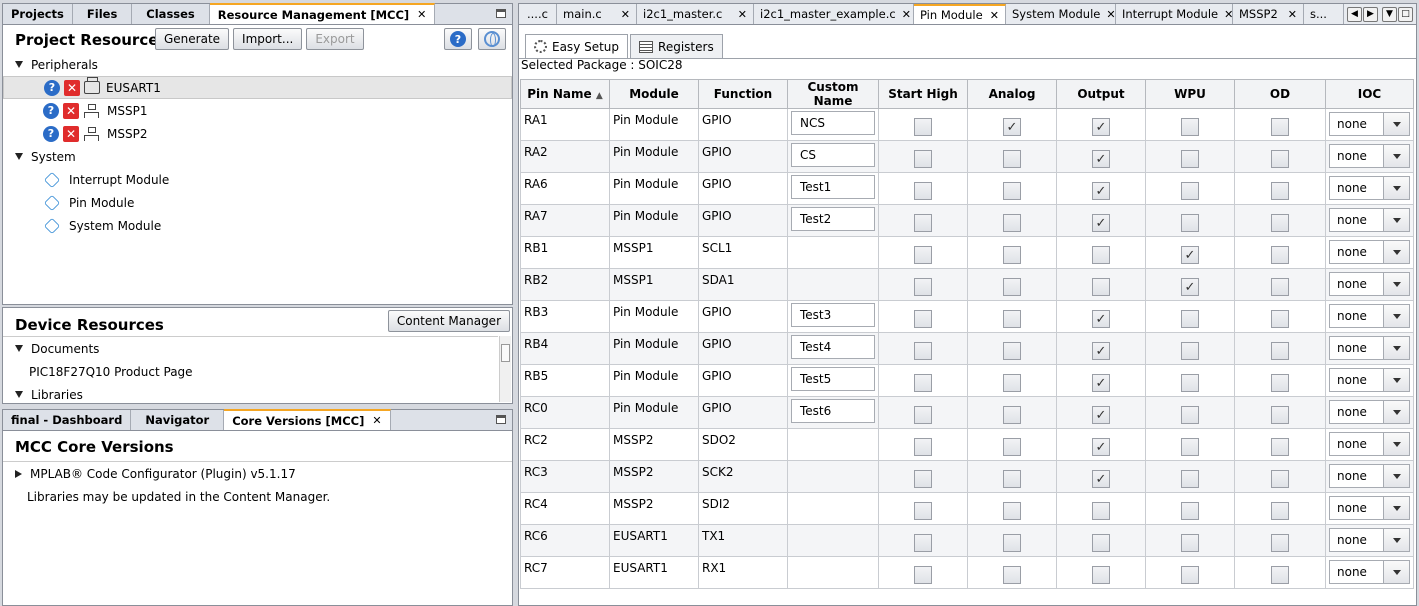 The width and height of the screenshot is (1419, 606). Describe the element at coordinates (335, 39) in the screenshot. I see `export-button: Export` at that location.